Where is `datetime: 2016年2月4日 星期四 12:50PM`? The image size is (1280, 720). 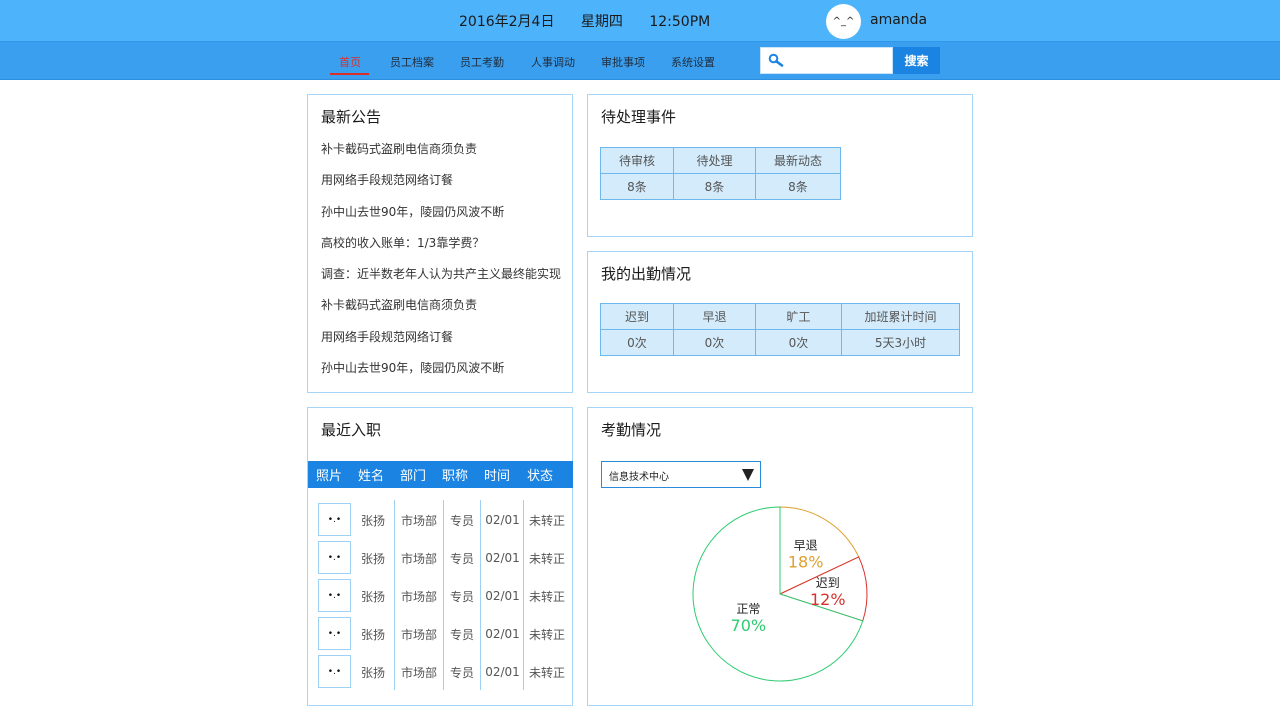 datetime: 2016年2月4日 星期四 12:50PM is located at coordinates (595, 21).